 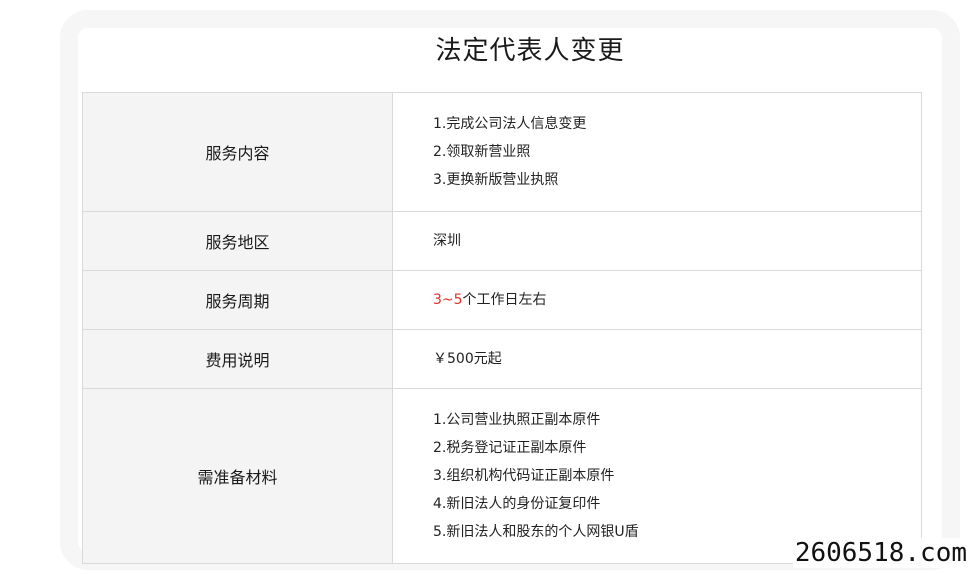 I want to click on row-label: 服务周期, so click(x=237, y=300).